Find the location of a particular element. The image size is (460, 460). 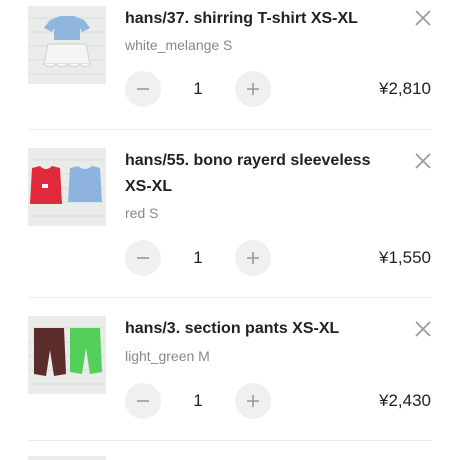

product-title: hans/55. bono rayerd sleeveless XS-XL is located at coordinates (257, 174).